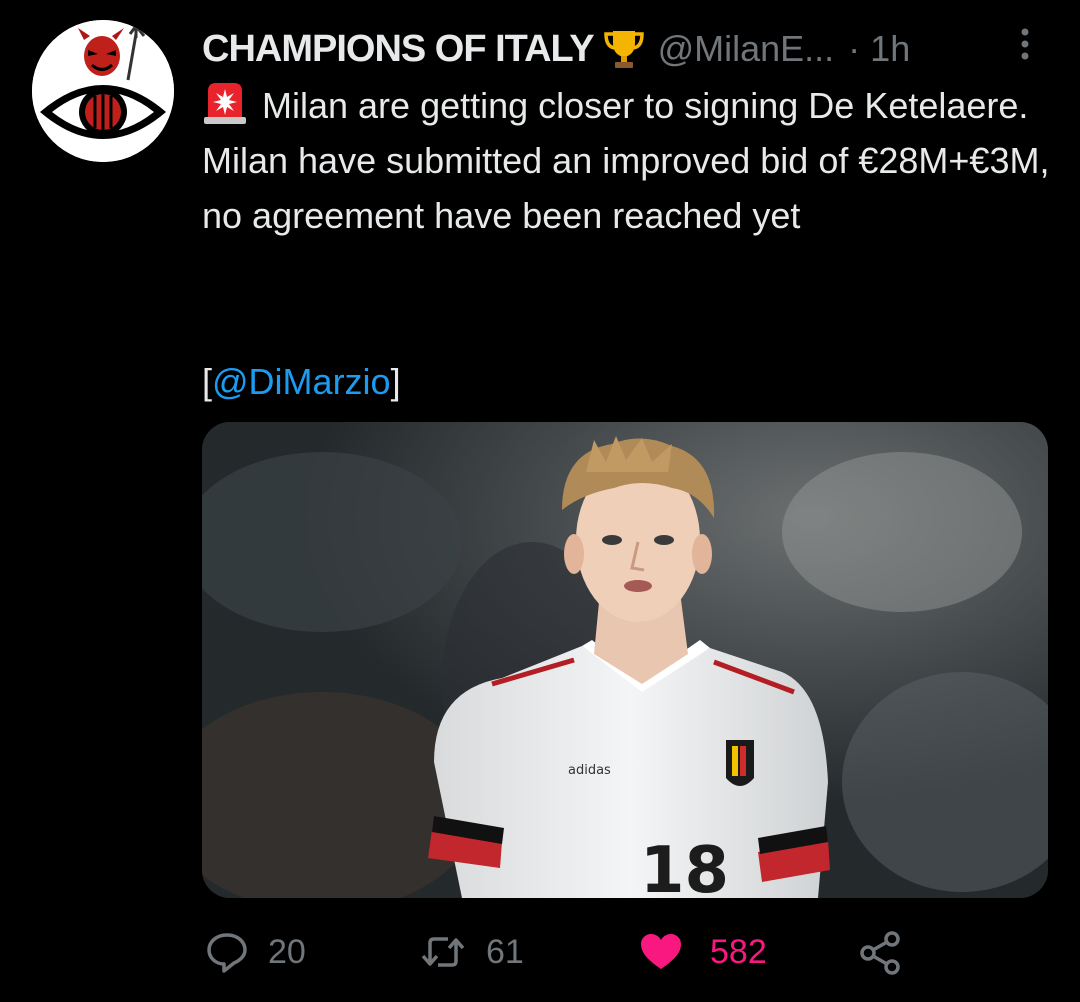  I want to click on retweet-icon, so click(443, 952).